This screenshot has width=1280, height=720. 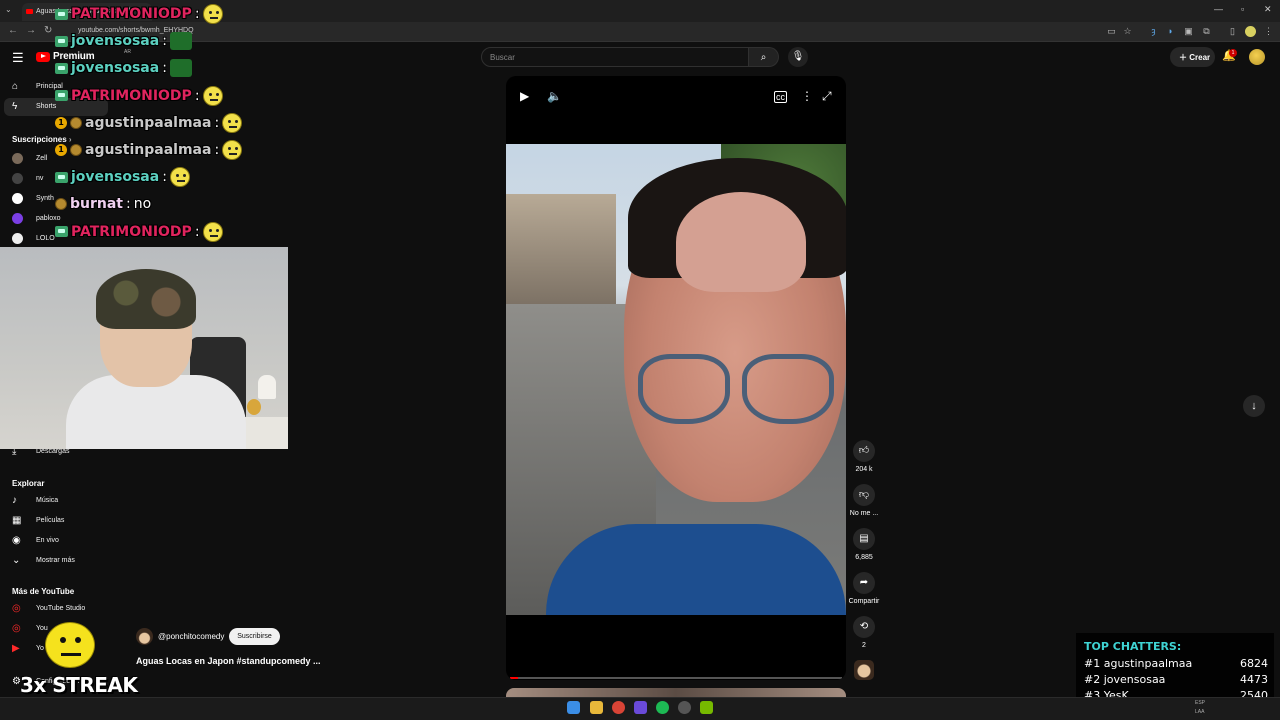 I want to click on sidebar-item-youtube-studio: ◎ YouTube Studio, so click(x=54, y=609).